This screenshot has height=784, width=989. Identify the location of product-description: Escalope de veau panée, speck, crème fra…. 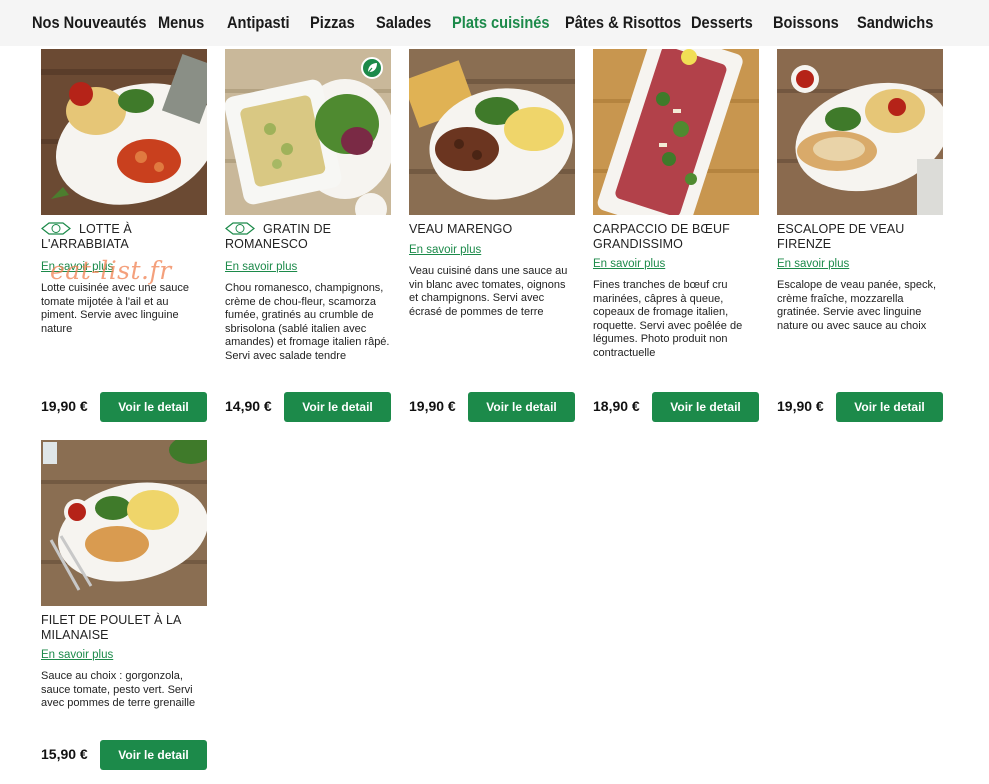
(857, 305).